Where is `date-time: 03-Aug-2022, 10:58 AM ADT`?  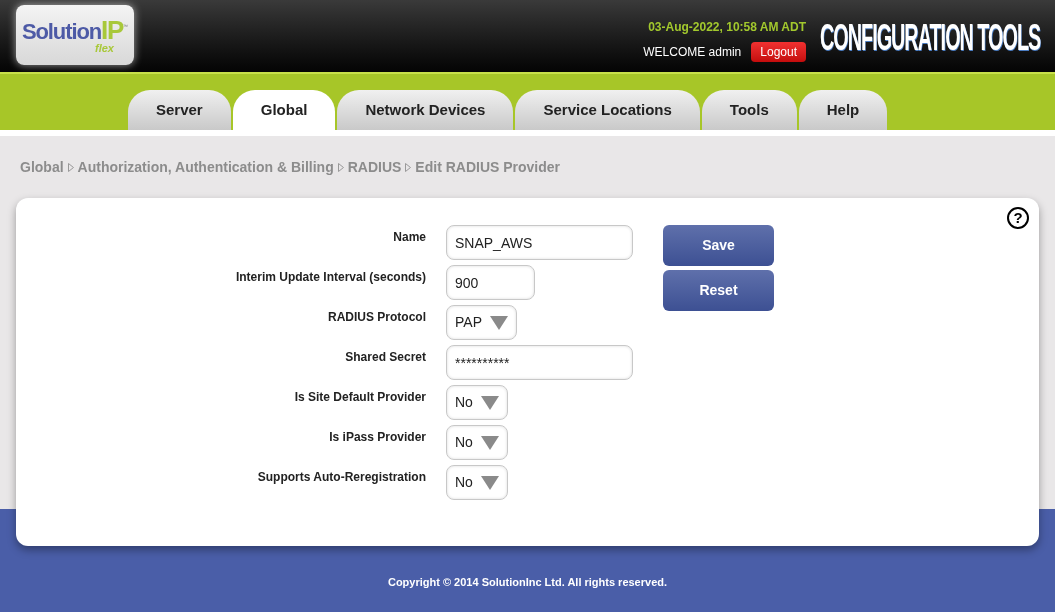
date-time: 03-Aug-2022, 10:58 AM ADT is located at coordinates (727, 27).